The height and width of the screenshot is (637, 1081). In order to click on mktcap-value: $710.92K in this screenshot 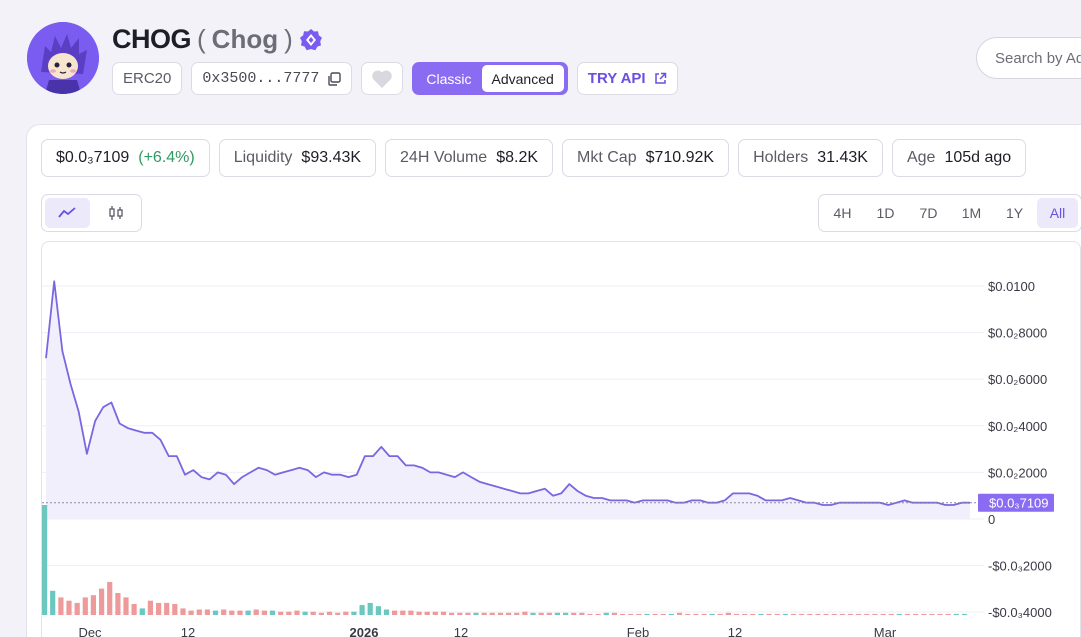, I will do `click(680, 157)`.